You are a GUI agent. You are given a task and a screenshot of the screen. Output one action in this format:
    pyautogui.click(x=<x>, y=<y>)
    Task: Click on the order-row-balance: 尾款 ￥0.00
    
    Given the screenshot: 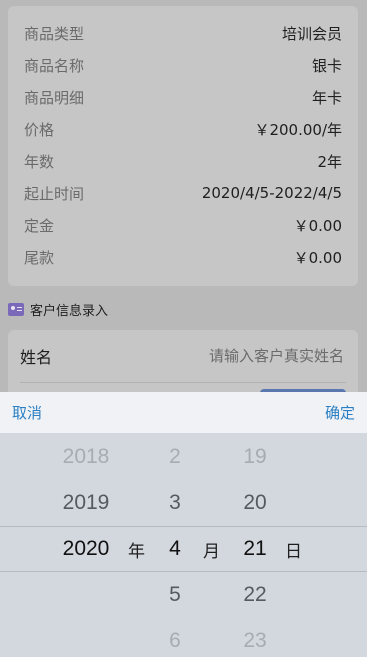 What is the action you would take?
    pyautogui.click(x=183, y=257)
    